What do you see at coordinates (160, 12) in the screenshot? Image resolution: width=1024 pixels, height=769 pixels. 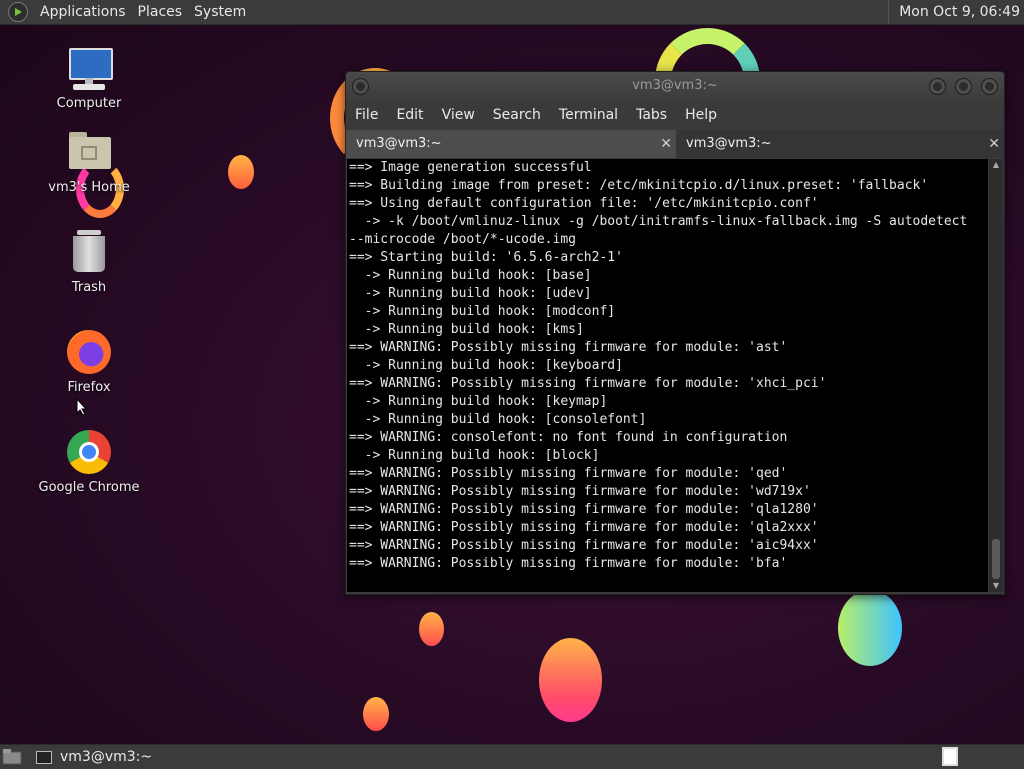 I see `places-menu: Places` at bounding box center [160, 12].